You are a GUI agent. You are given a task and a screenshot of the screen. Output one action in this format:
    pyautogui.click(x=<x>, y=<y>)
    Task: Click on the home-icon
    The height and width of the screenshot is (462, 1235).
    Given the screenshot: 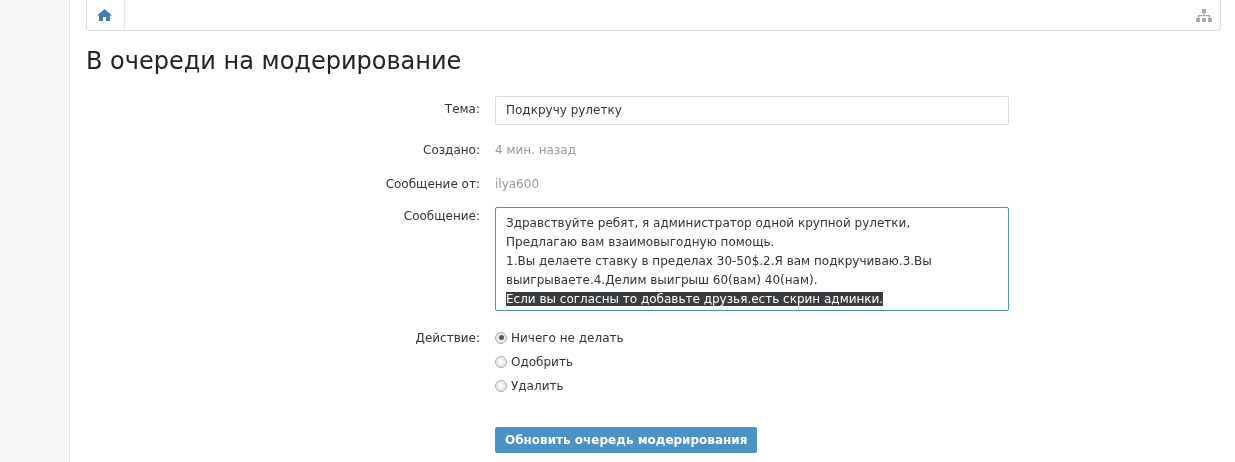 What is the action you would take?
    pyautogui.click(x=104, y=15)
    